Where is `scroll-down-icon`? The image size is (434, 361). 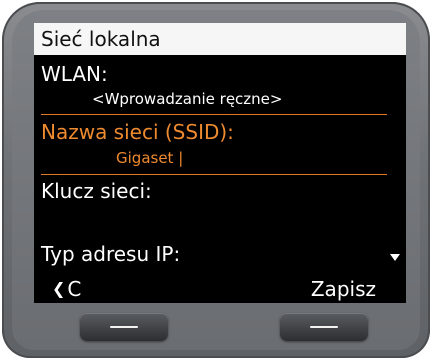
scroll-down-icon is located at coordinates (395, 257).